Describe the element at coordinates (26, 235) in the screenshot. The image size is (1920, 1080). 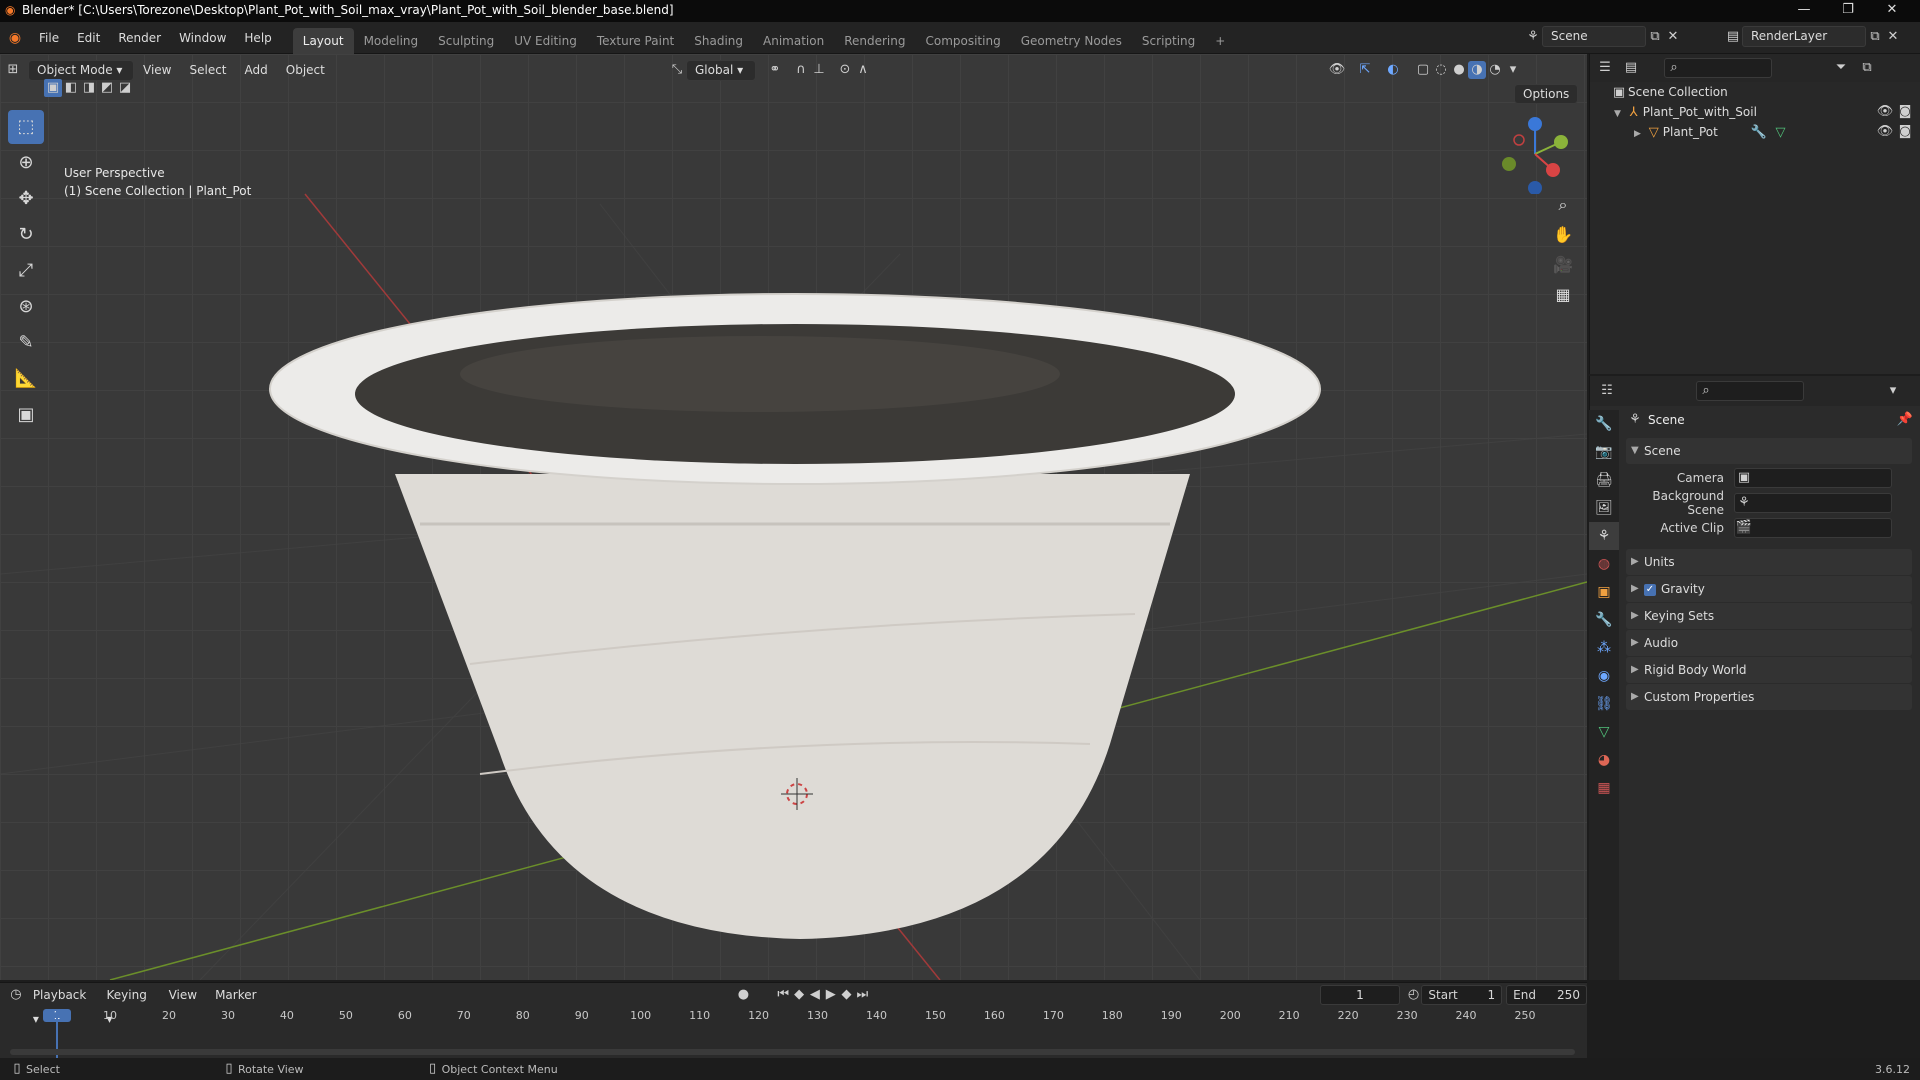
I see `rotate-tool-icon: ↻` at that location.